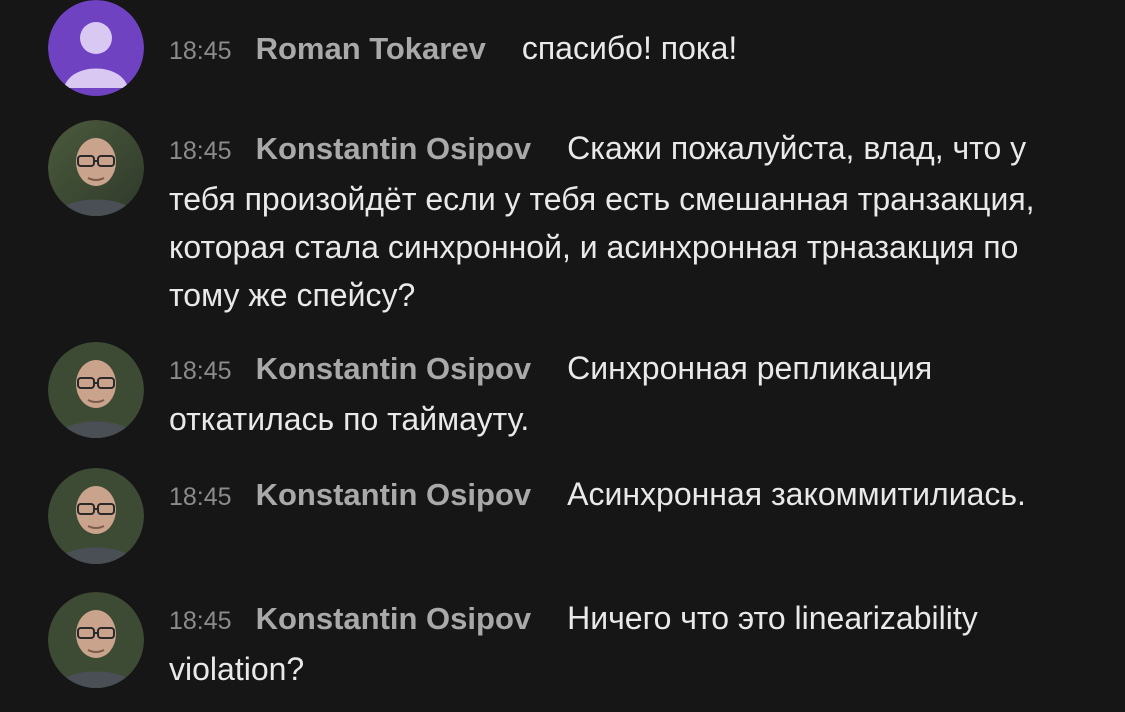 Image resolution: width=1125 pixels, height=712 pixels. I want to click on user-icon, so click(96, 48).